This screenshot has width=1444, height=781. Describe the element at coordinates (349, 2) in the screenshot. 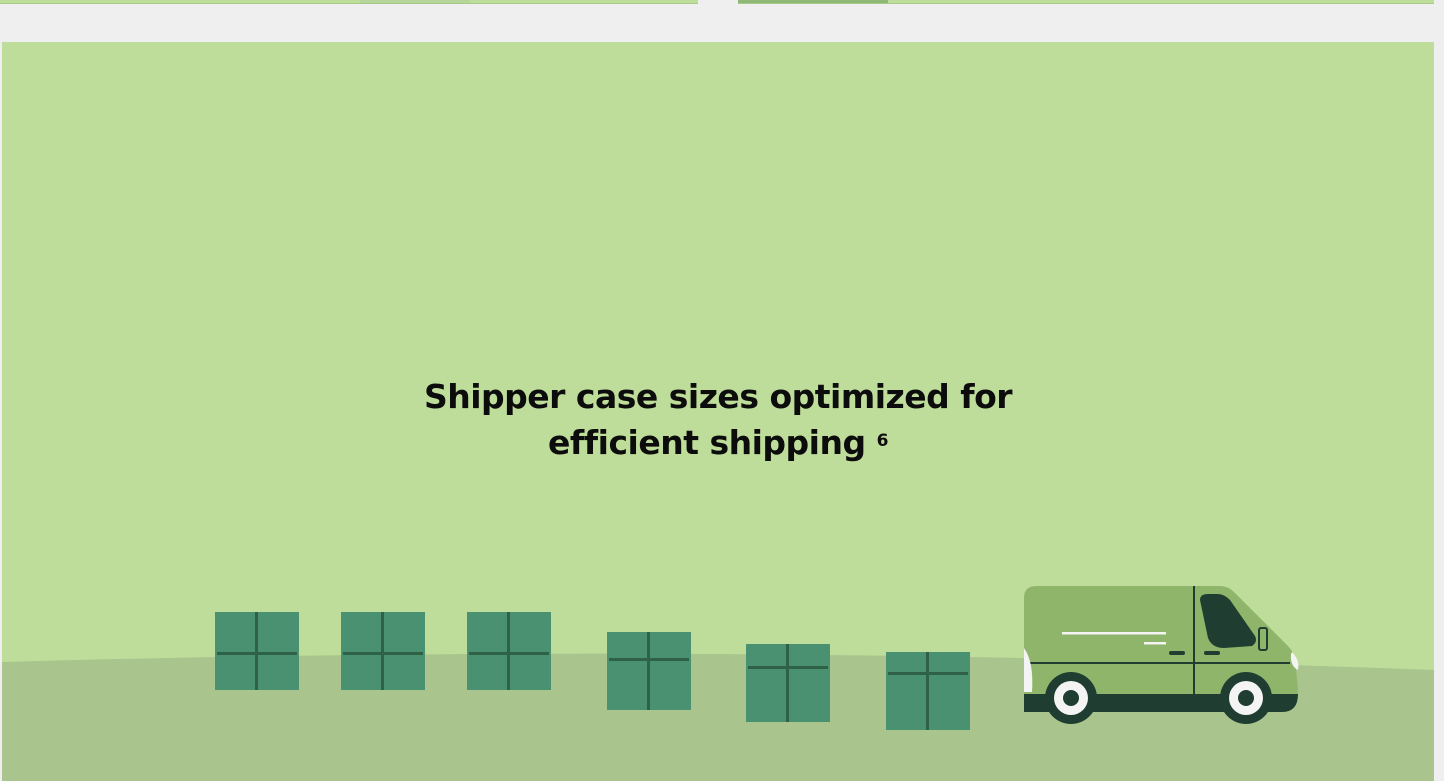

I see `previous-card-left` at that location.